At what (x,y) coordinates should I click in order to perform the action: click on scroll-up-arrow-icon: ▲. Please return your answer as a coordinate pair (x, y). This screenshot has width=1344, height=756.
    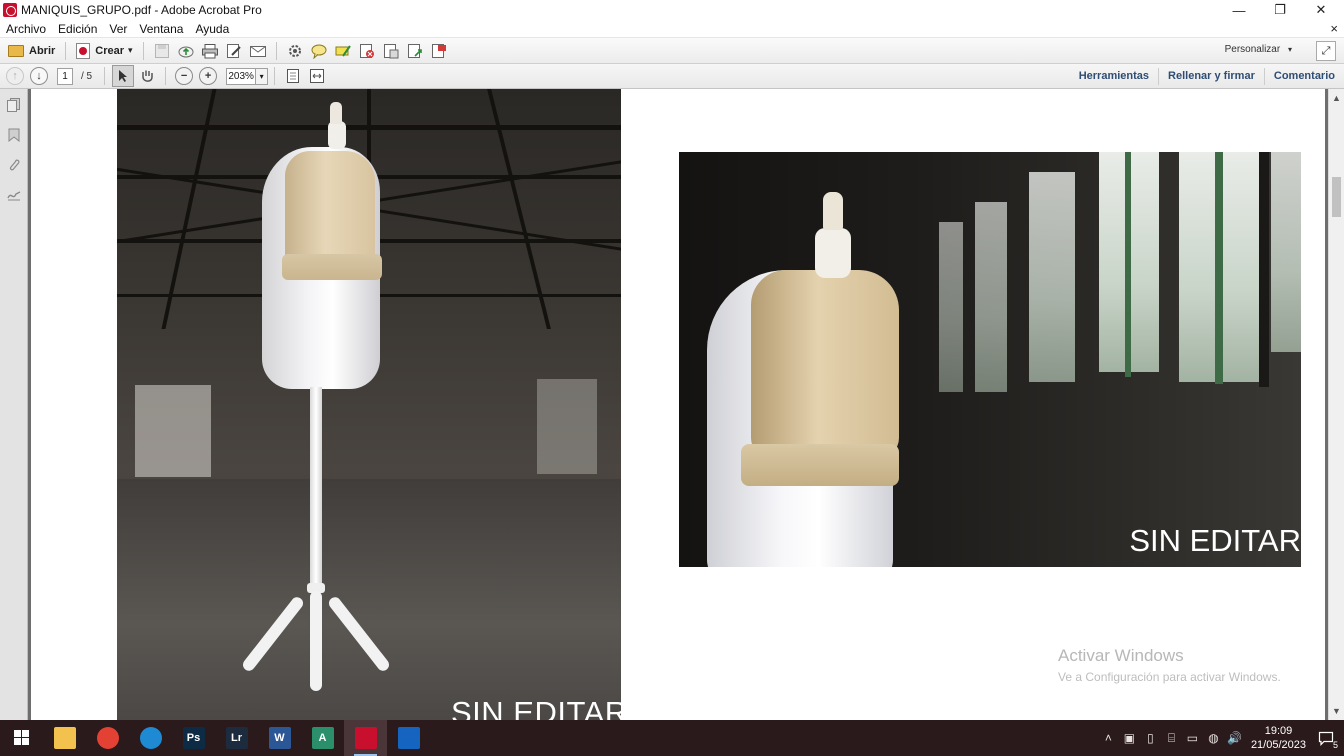
    Looking at the image, I should click on (1336, 98).